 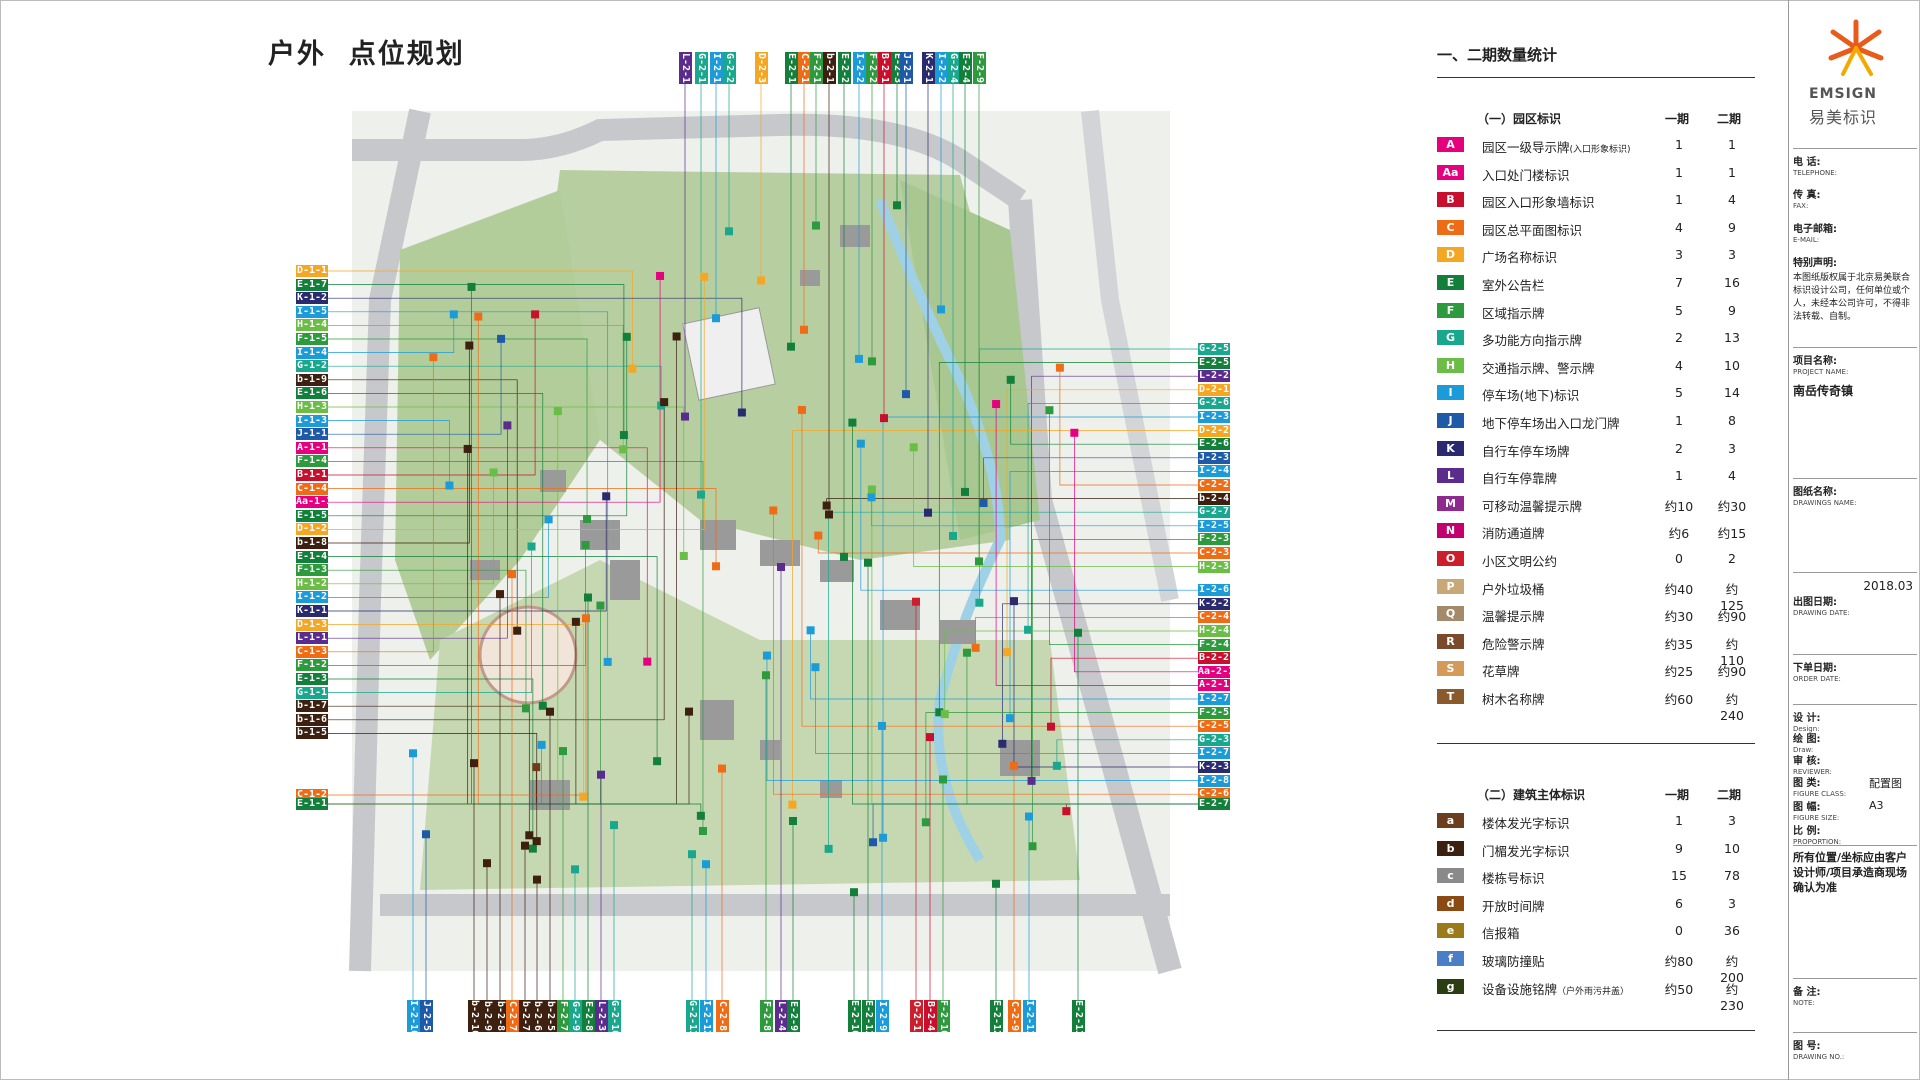 I want to click on sign-tag-e-1-5: E-1-5, so click(x=312, y=515).